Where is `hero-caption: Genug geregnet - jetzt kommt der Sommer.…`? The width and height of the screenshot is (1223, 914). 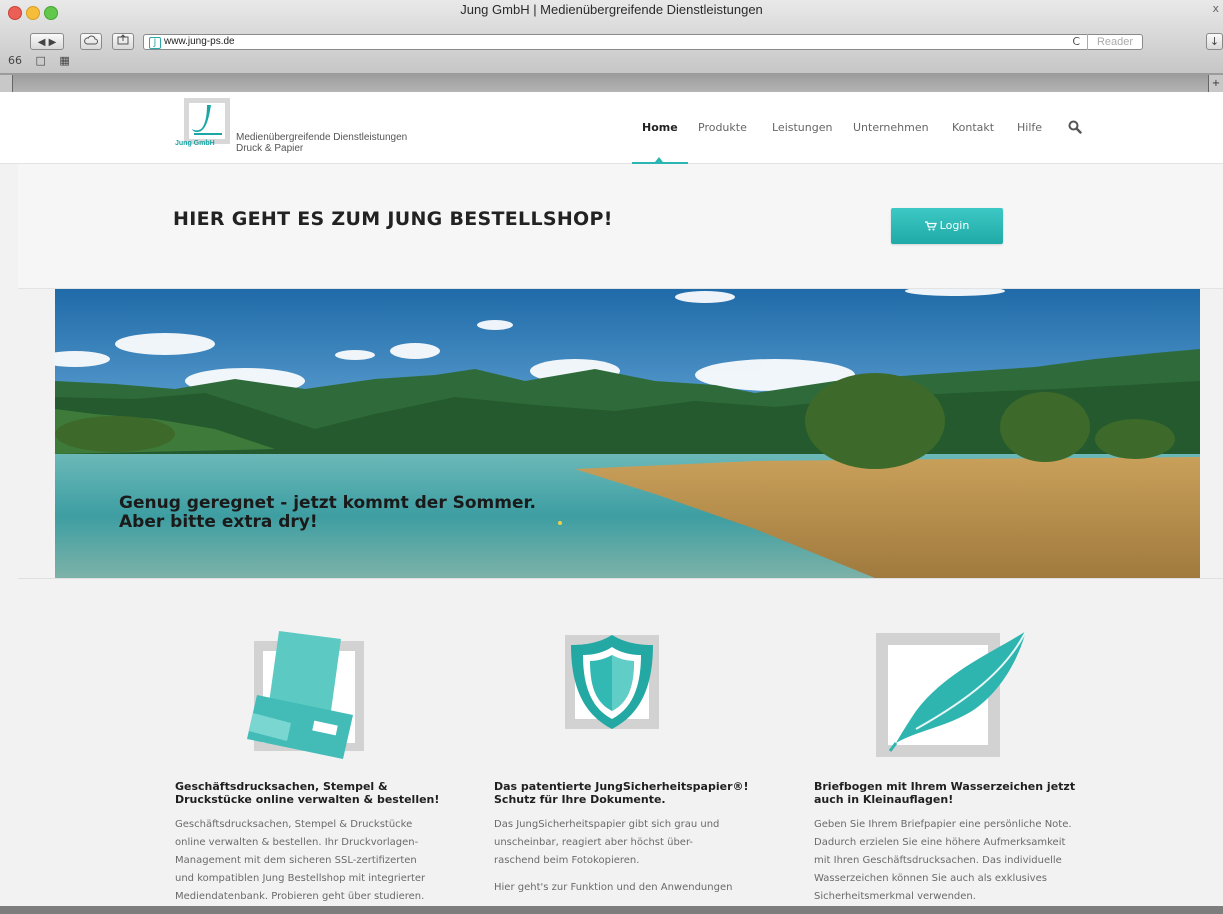
hero-caption: Genug geregnet - jetzt kommt der Sommer.… is located at coordinates (327, 513).